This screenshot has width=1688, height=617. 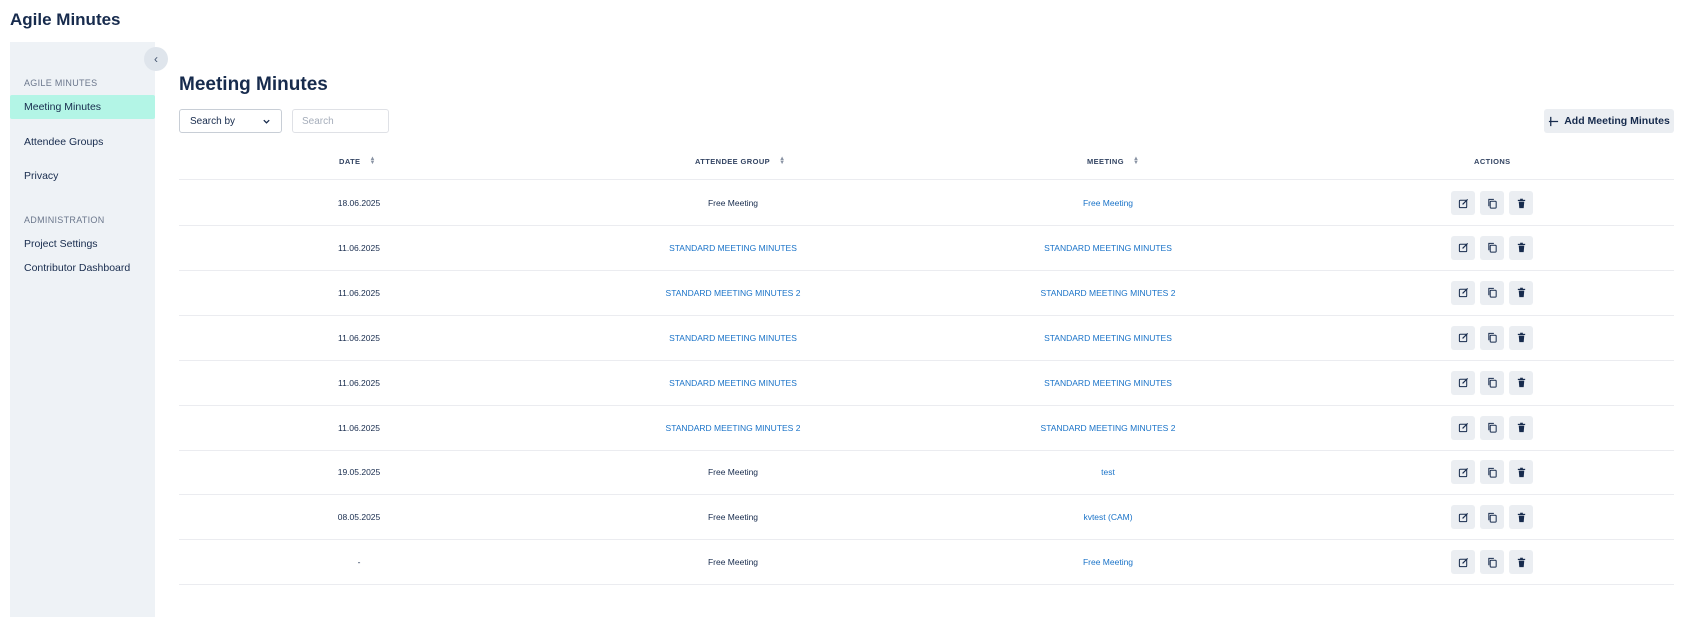 What do you see at coordinates (359, 203) in the screenshot?
I see `date-cell: 18.06.2025` at bounding box center [359, 203].